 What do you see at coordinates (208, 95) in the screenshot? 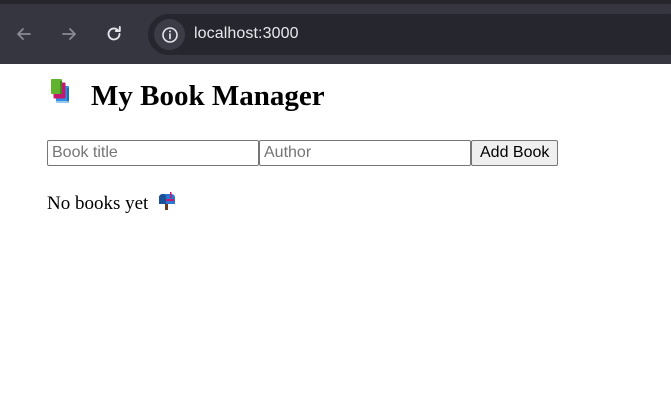
I see `page-title-text: My Book Manager` at bounding box center [208, 95].